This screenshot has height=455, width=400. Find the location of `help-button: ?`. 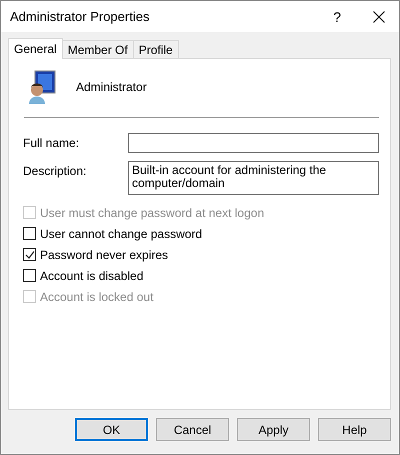

help-button: ? is located at coordinates (337, 16).